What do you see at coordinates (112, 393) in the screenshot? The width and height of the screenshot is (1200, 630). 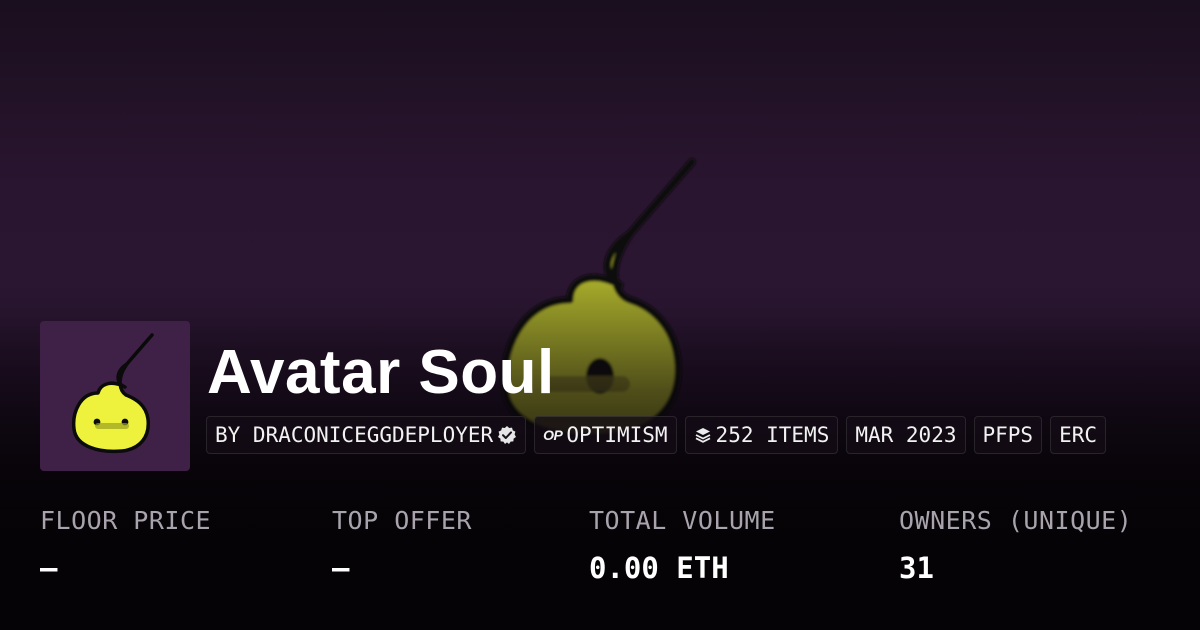 I see `creature-thumbnail-art` at bounding box center [112, 393].